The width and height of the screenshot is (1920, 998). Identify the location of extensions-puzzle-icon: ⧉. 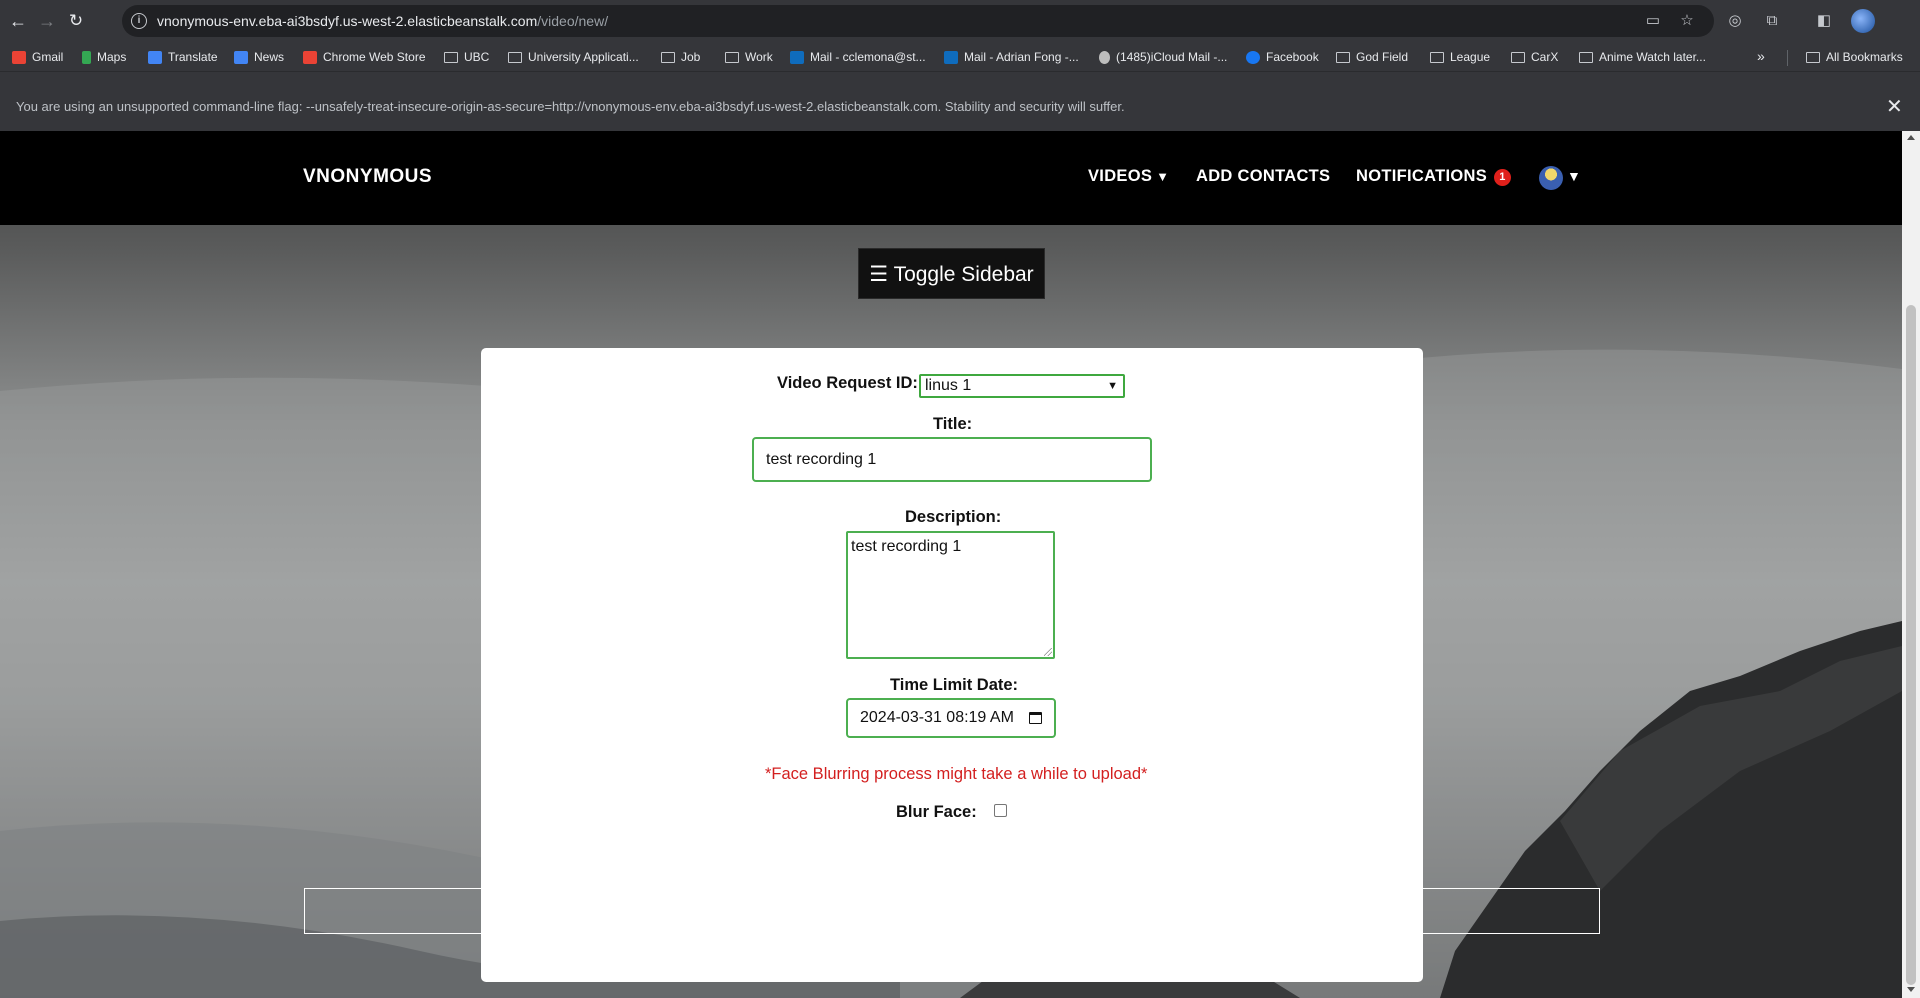
(1772, 21).